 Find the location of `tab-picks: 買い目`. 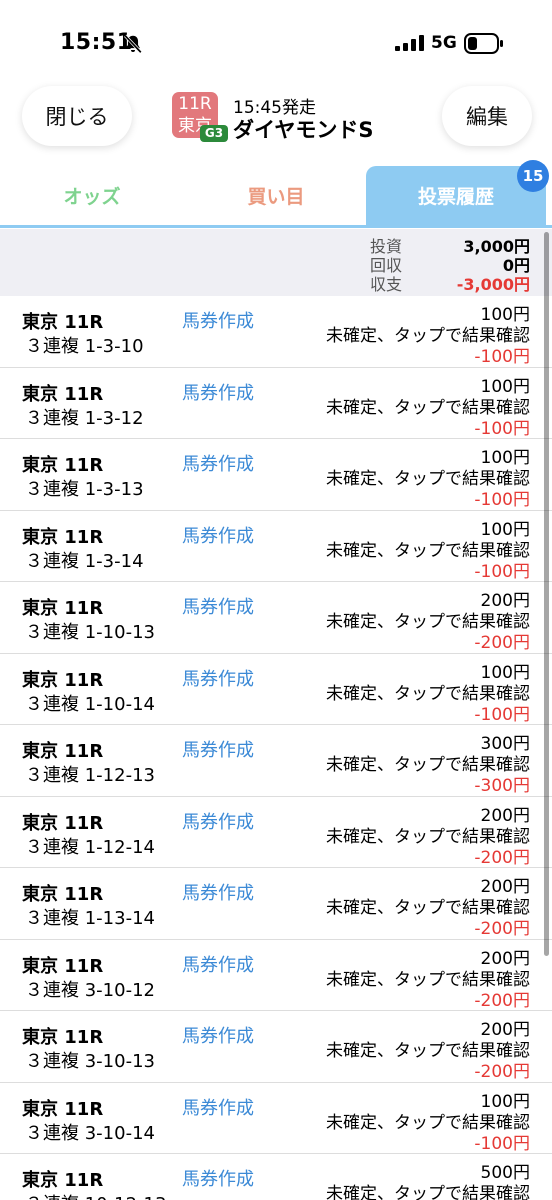

tab-picks: 買い目 is located at coordinates (276, 195).